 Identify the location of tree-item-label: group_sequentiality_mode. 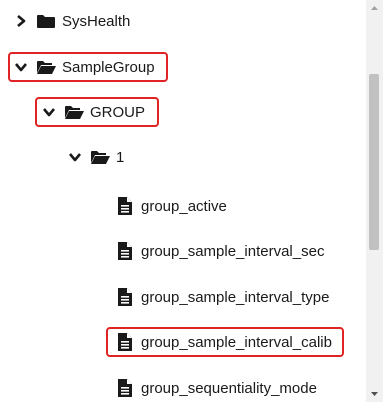
(229, 388).